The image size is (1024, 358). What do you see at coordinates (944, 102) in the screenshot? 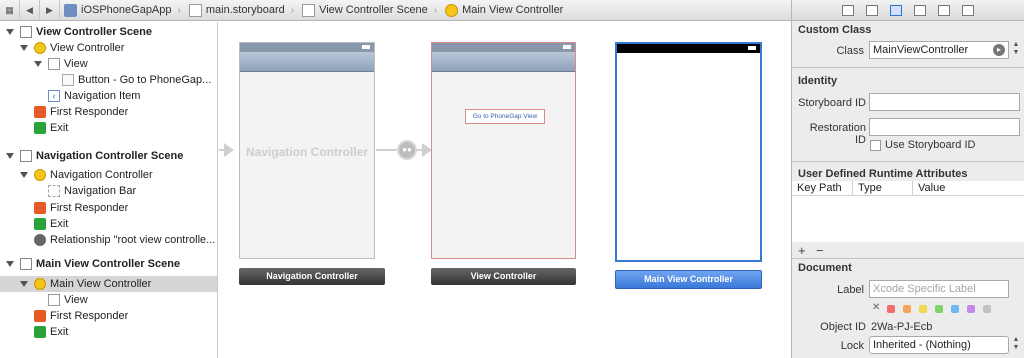
I see `storyboard-id-field` at bounding box center [944, 102].